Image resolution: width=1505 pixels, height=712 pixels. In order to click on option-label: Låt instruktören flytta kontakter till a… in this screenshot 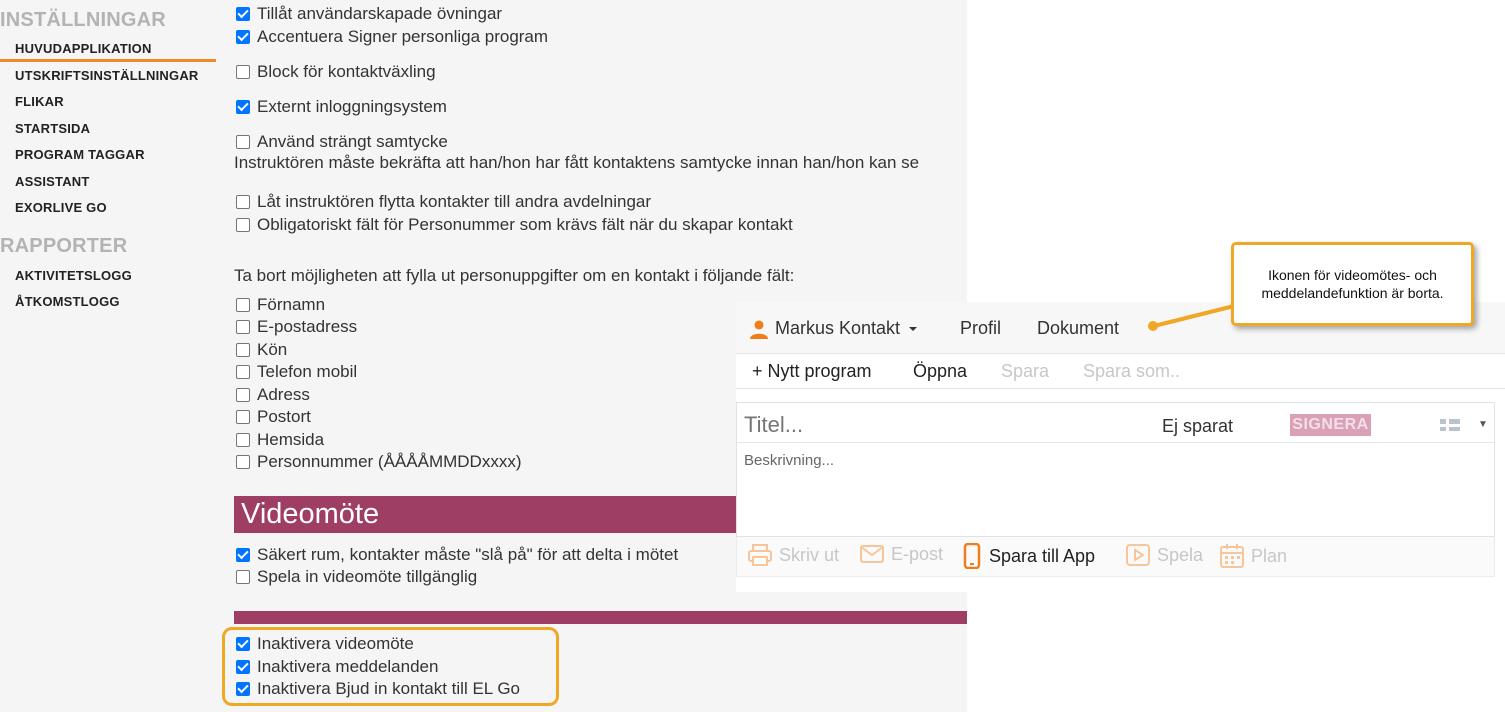, I will do `click(454, 201)`.